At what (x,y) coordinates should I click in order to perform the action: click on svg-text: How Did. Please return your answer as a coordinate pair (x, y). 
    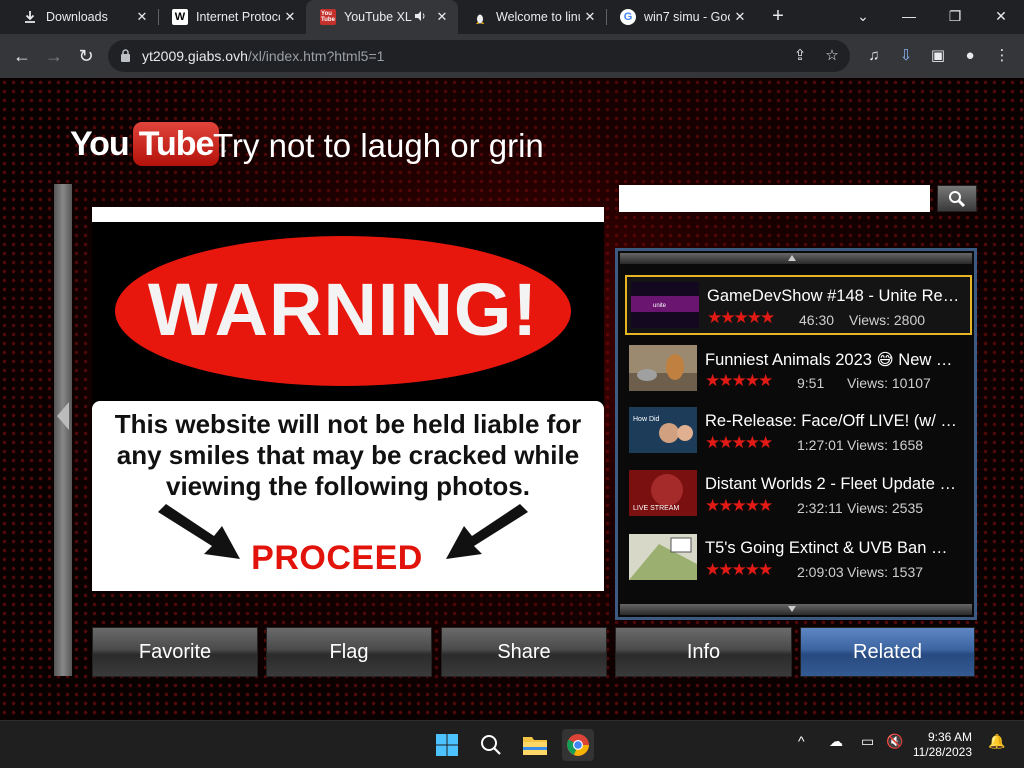
    Looking at the image, I should click on (646, 419).